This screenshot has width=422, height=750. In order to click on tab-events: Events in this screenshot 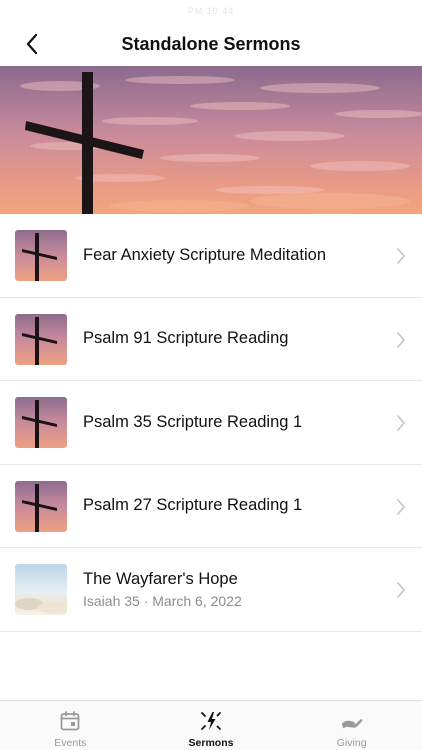, I will do `click(70, 725)`.